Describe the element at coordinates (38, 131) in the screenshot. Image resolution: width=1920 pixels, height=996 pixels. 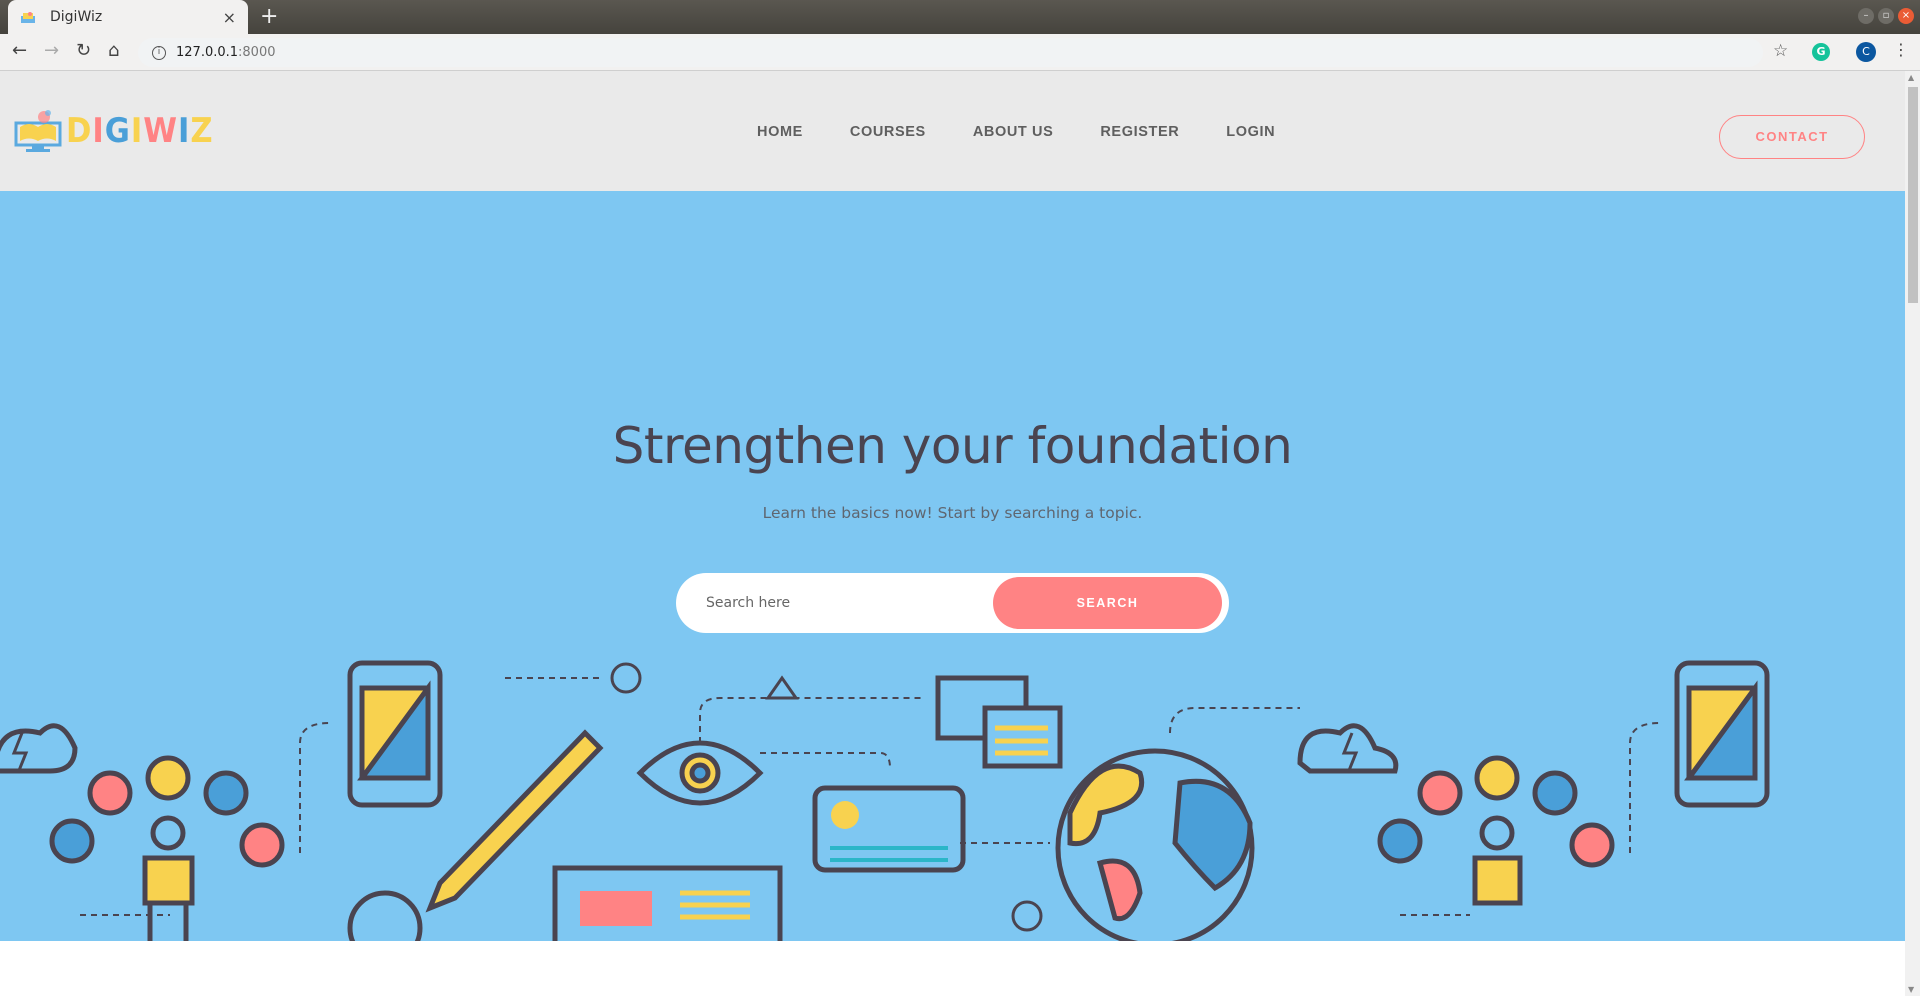
I see `logo-book-monitor-icon` at that location.